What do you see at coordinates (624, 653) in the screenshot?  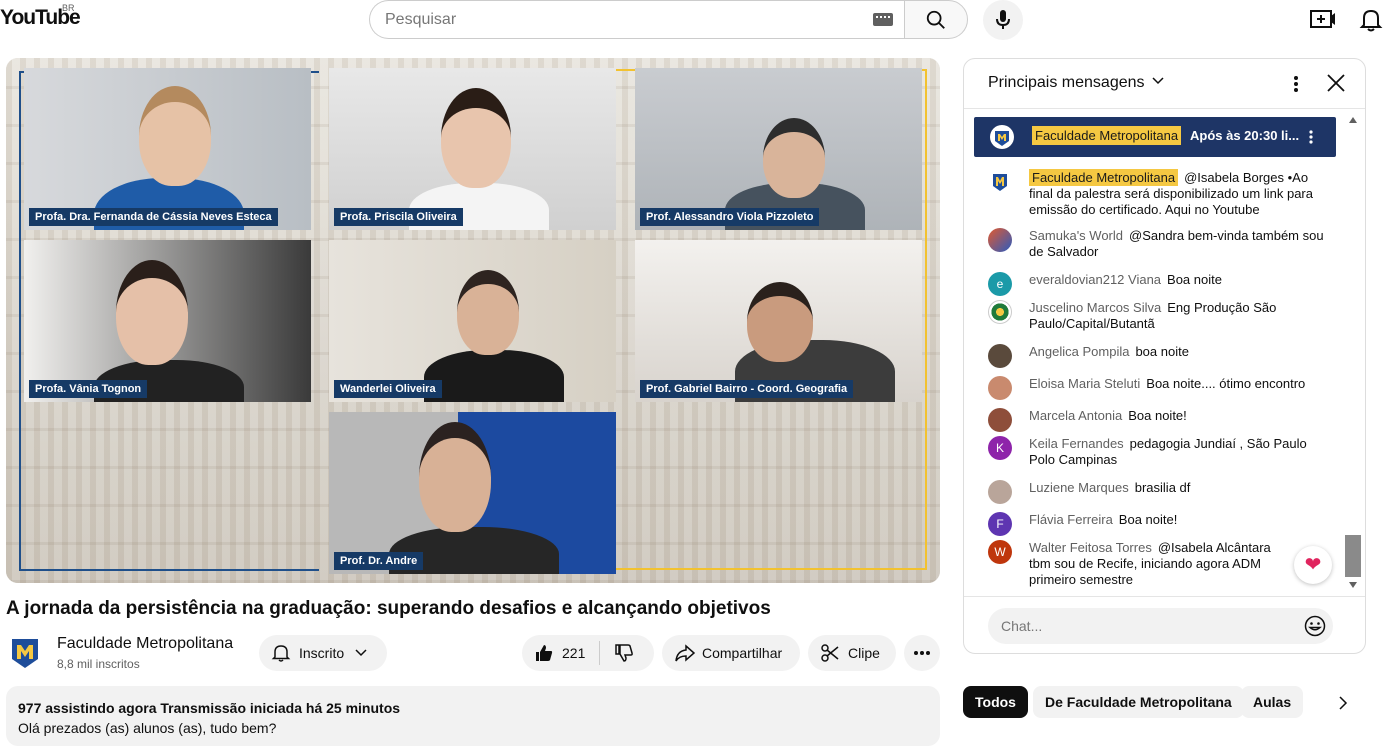 I see `dislike-icon` at bounding box center [624, 653].